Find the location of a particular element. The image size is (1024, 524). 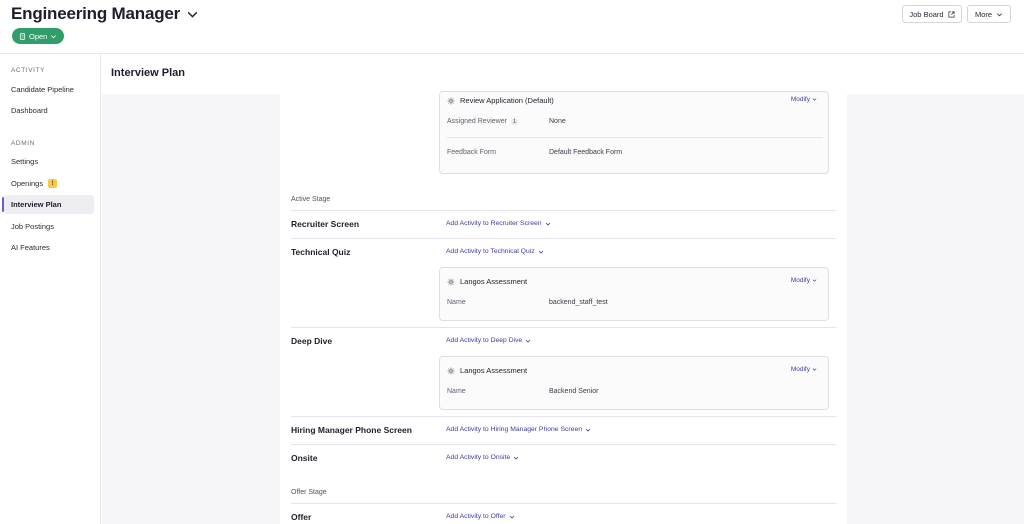

name-value: Backend Senior is located at coordinates (574, 391).